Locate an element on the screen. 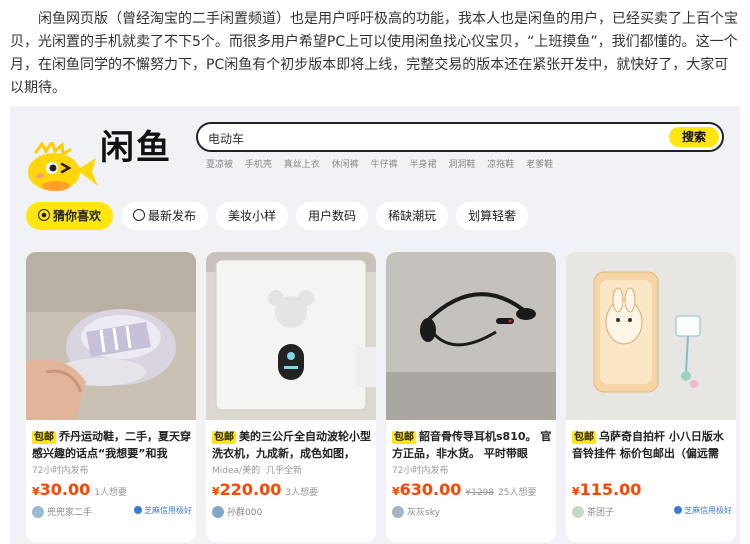 This screenshot has height=544, width=750. hot-search-link: 夏凉被 is located at coordinates (219, 165).